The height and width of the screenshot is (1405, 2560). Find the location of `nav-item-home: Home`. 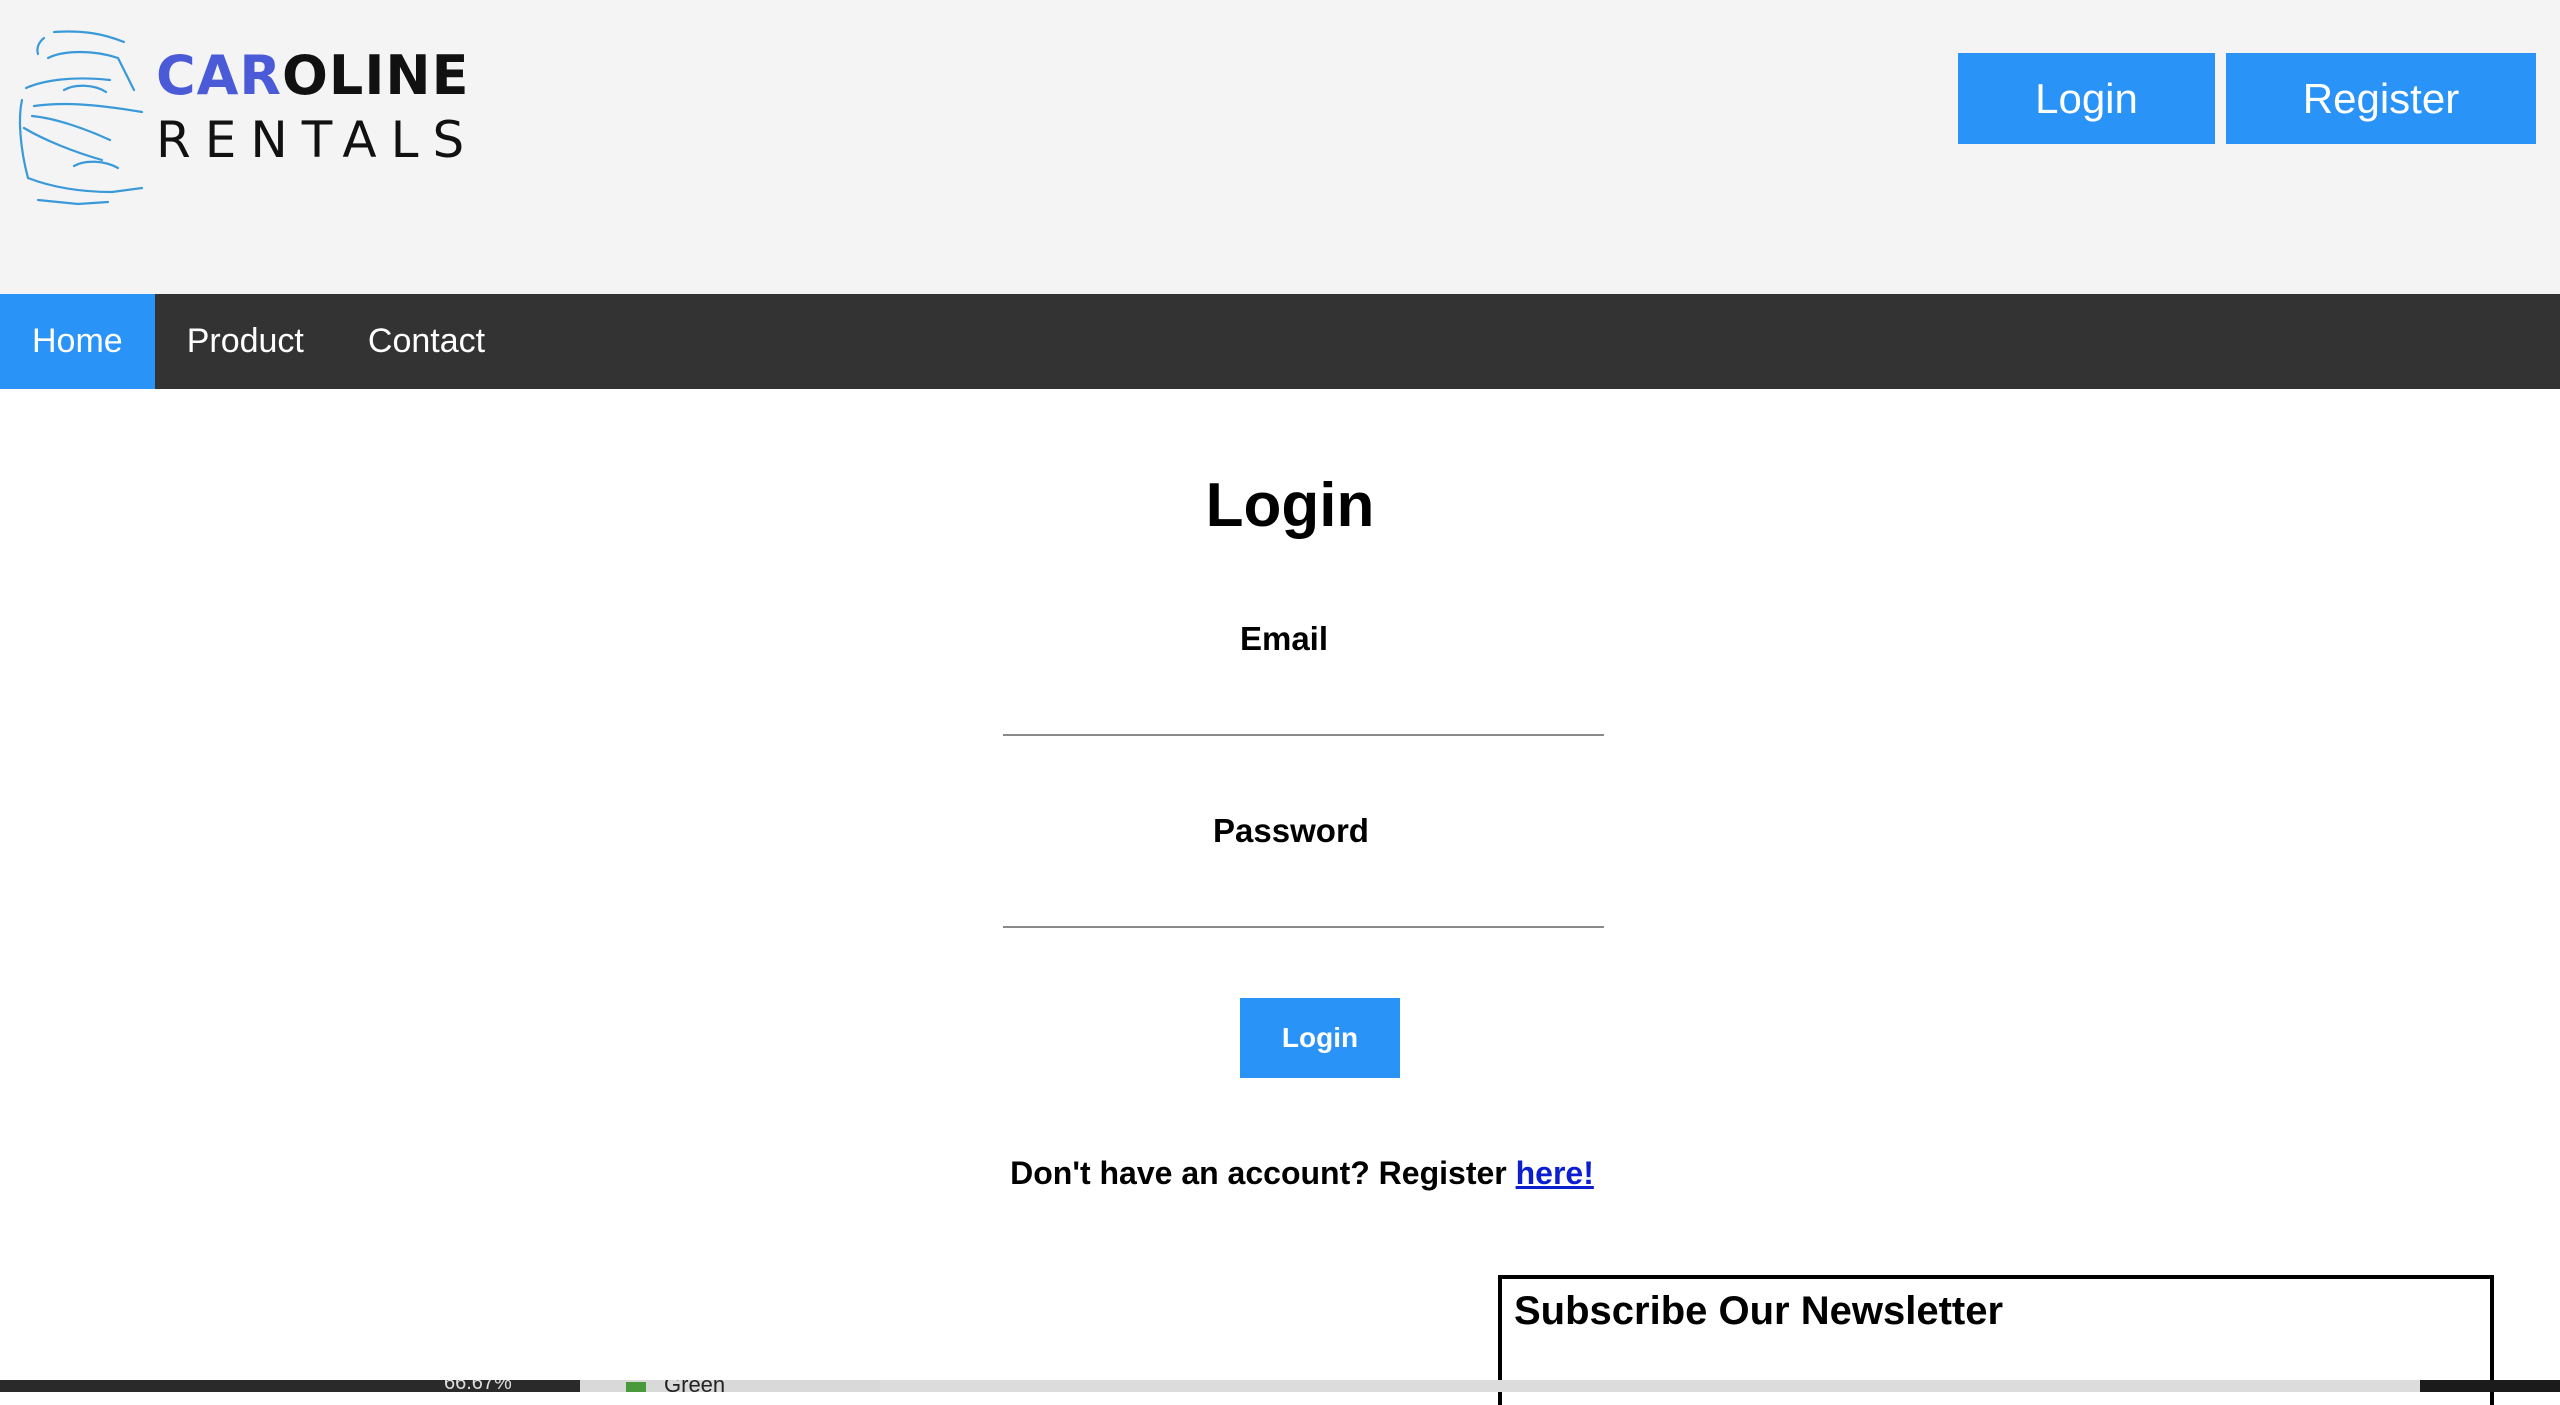

nav-item-home: Home is located at coordinates (77, 341).